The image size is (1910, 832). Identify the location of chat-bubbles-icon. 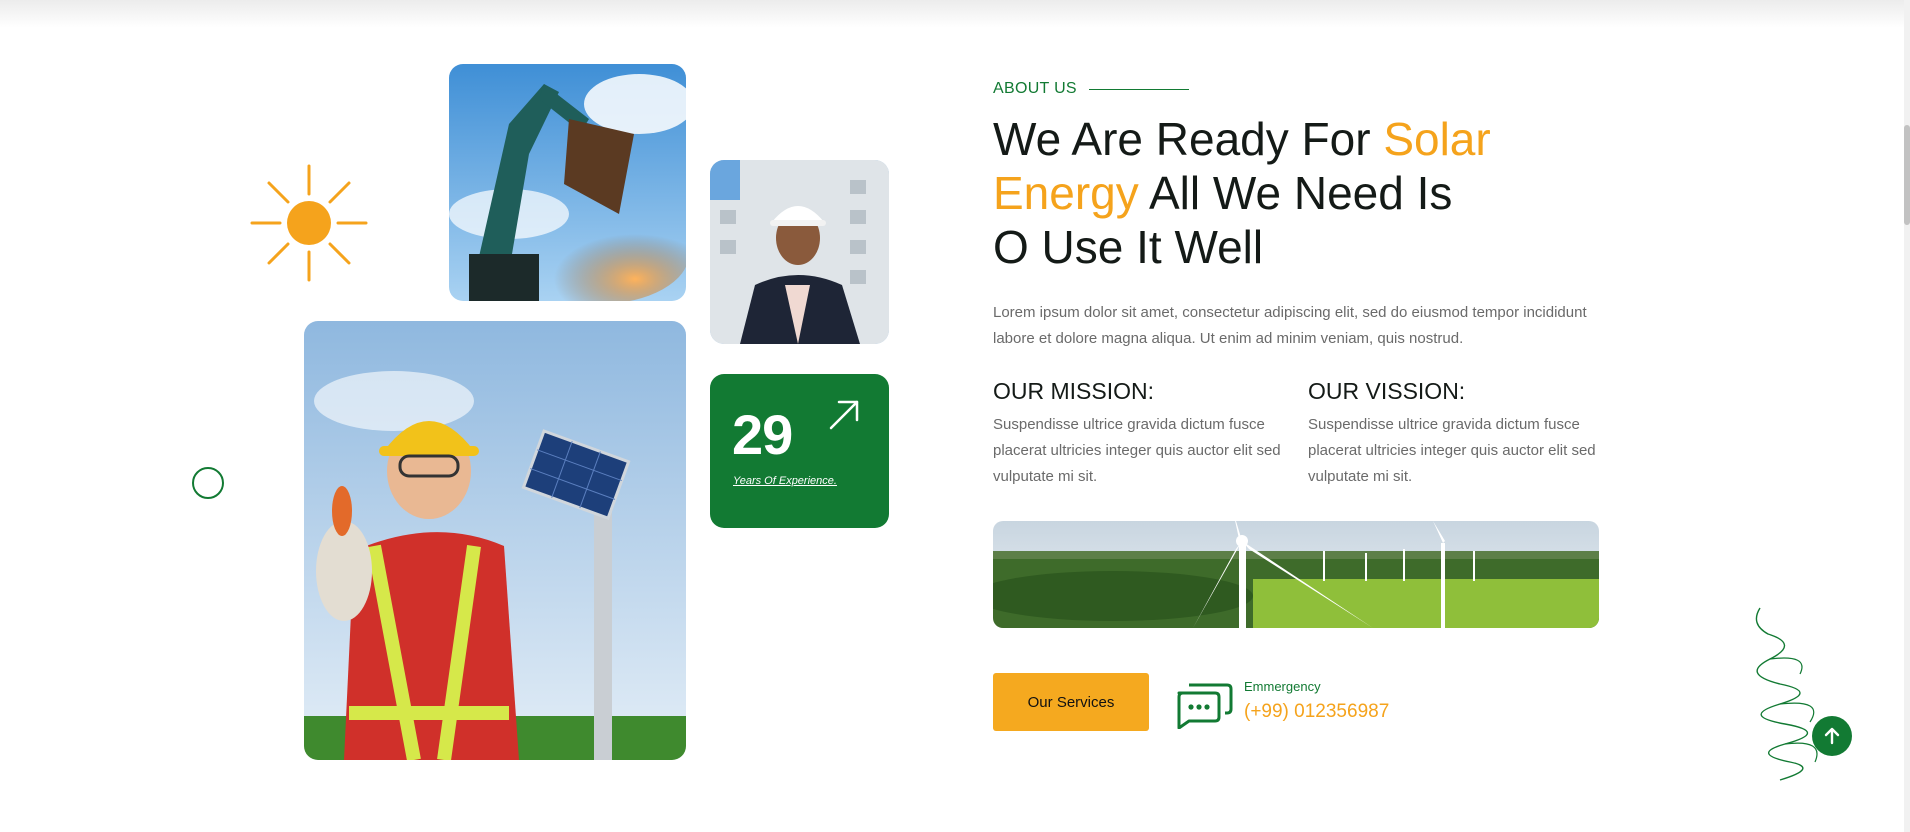
(1205, 706).